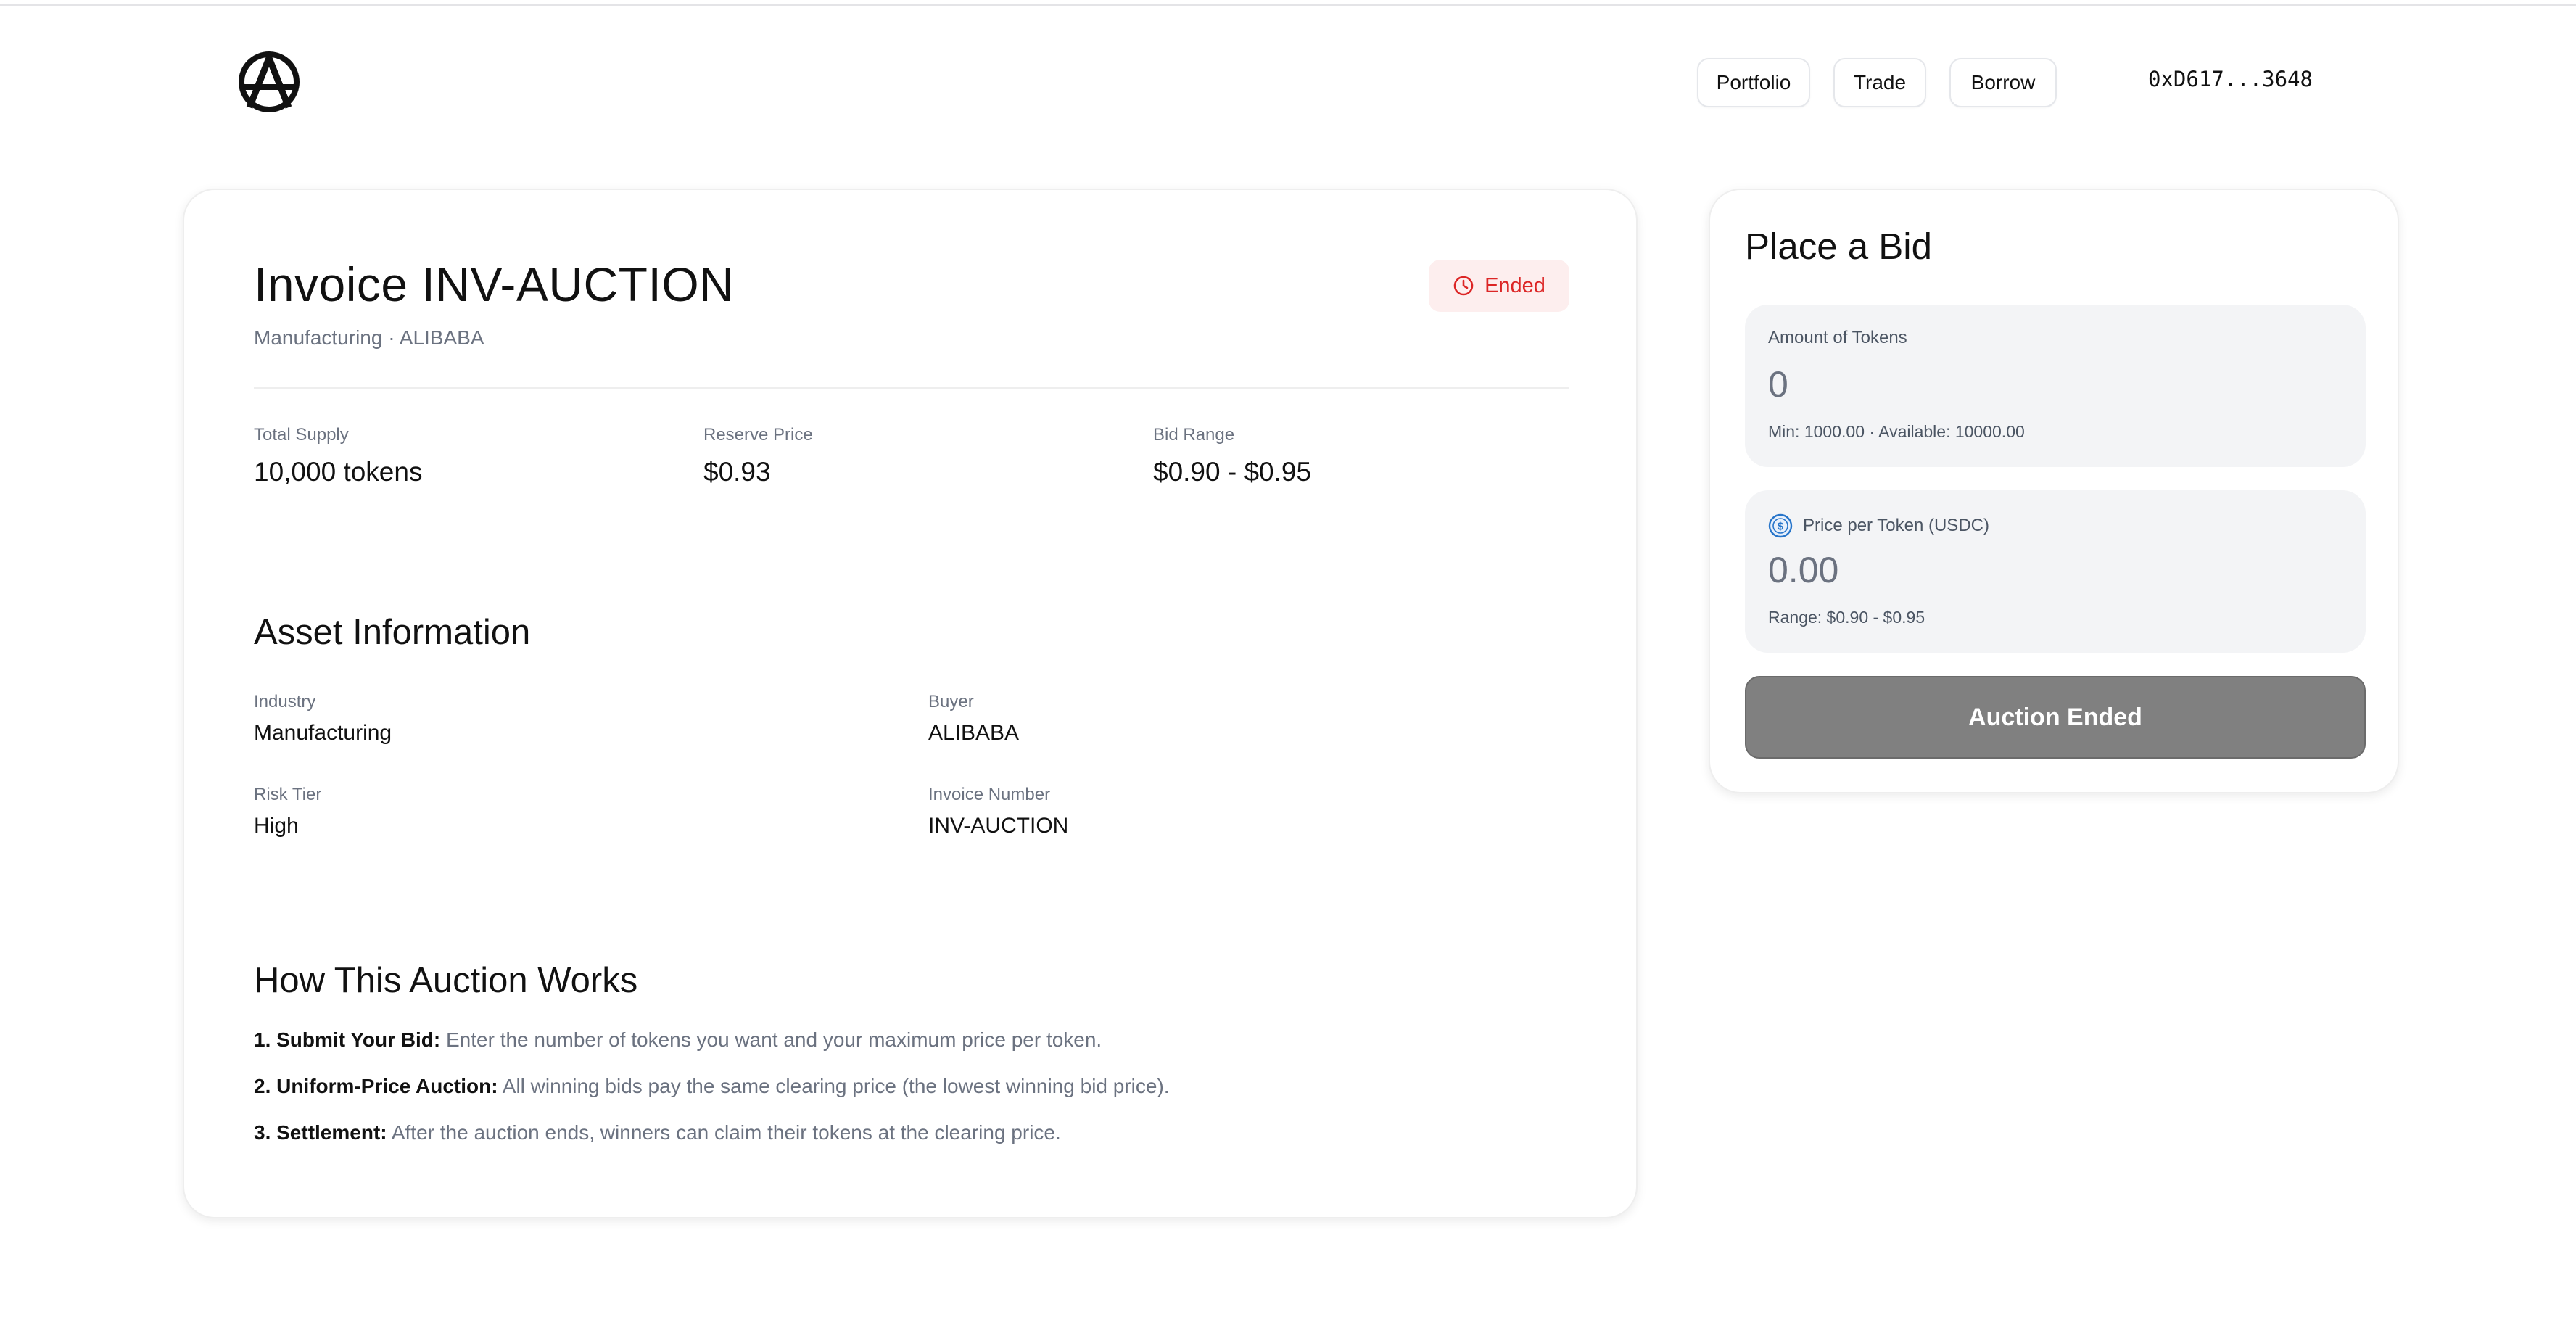  Describe the element at coordinates (974, 733) in the screenshot. I see `buyer-value: ALIBABA` at that location.